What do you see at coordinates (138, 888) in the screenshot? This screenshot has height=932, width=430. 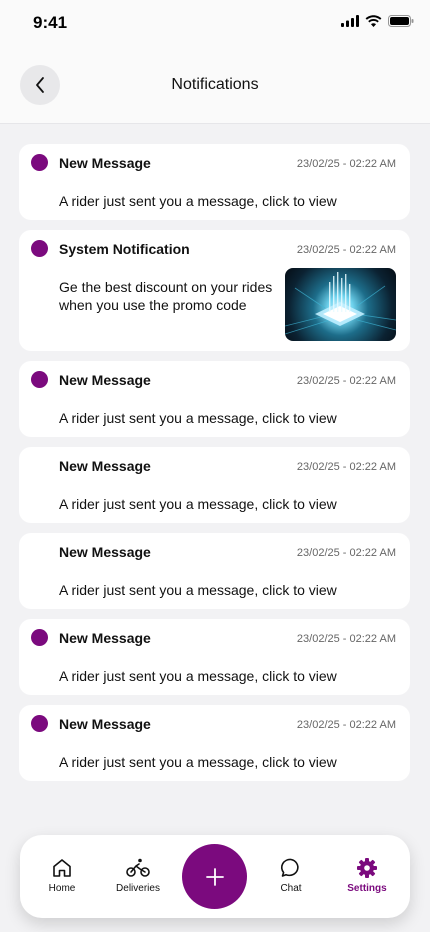 I see `nav-label: Deliveries` at bounding box center [138, 888].